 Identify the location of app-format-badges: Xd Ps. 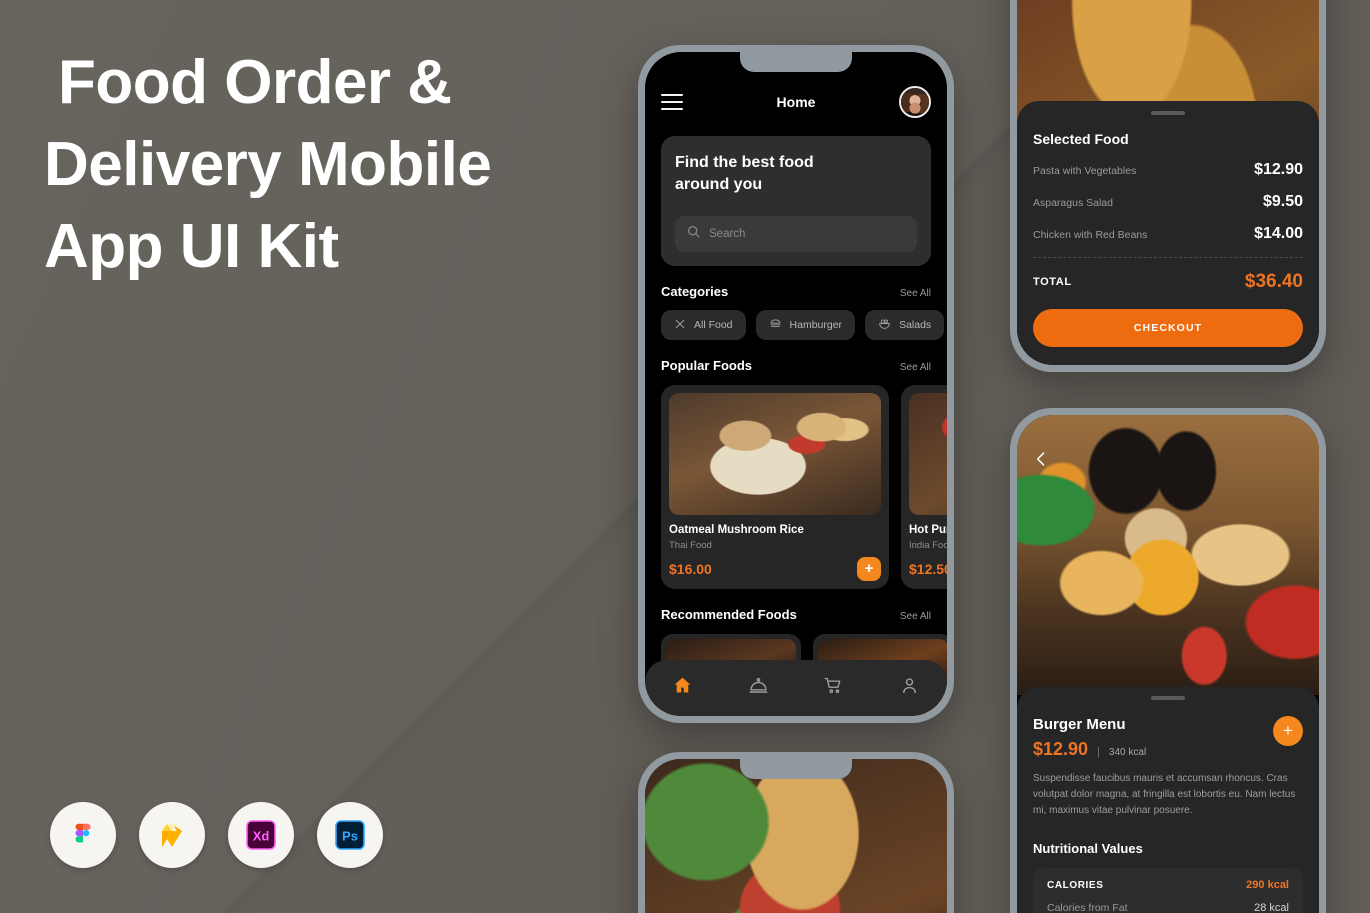
(216, 835).